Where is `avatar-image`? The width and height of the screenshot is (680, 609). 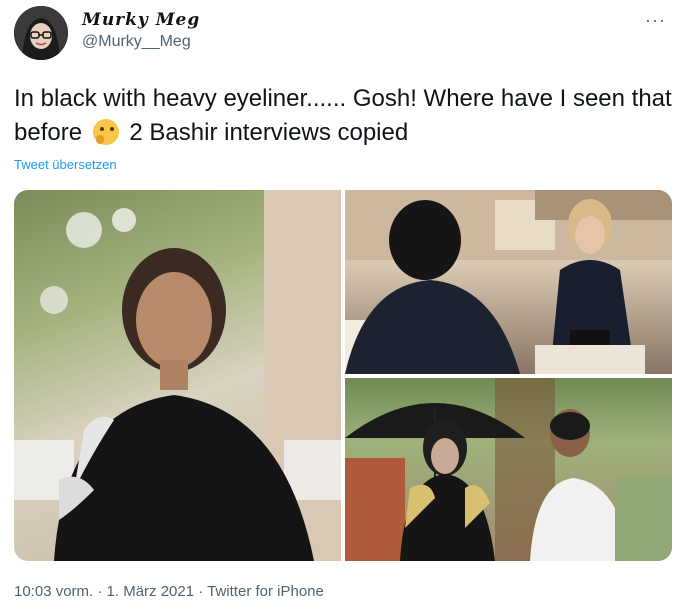 avatar-image is located at coordinates (41, 33).